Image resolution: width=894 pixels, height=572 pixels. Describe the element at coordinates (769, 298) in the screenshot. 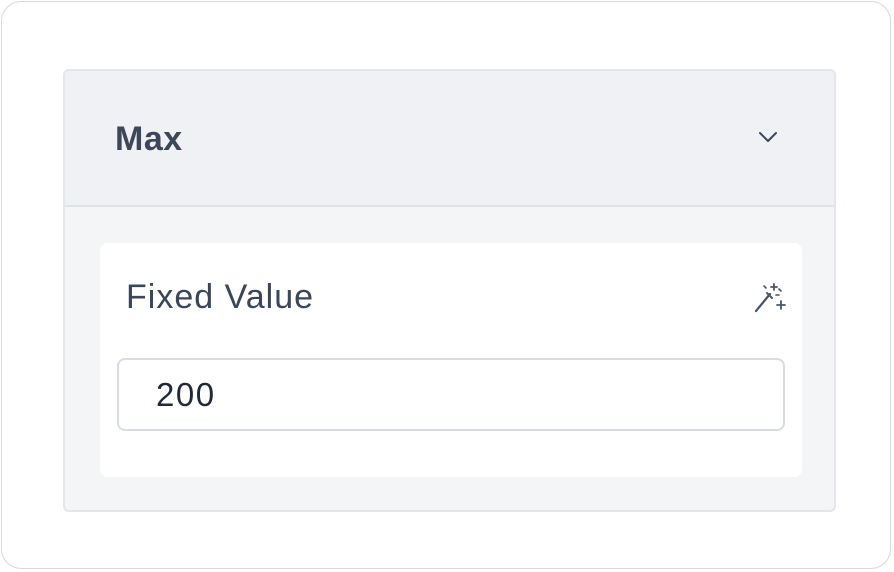

I see `magic-wand-icon` at that location.